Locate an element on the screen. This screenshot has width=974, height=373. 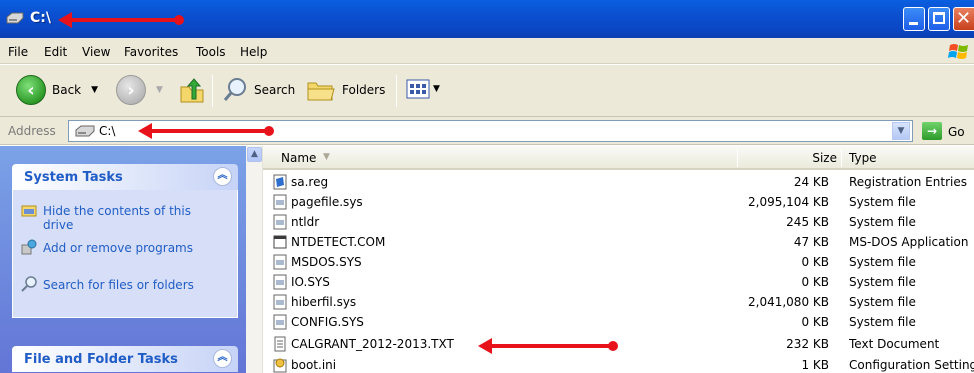
column-name: Name is located at coordinates (298, 158).